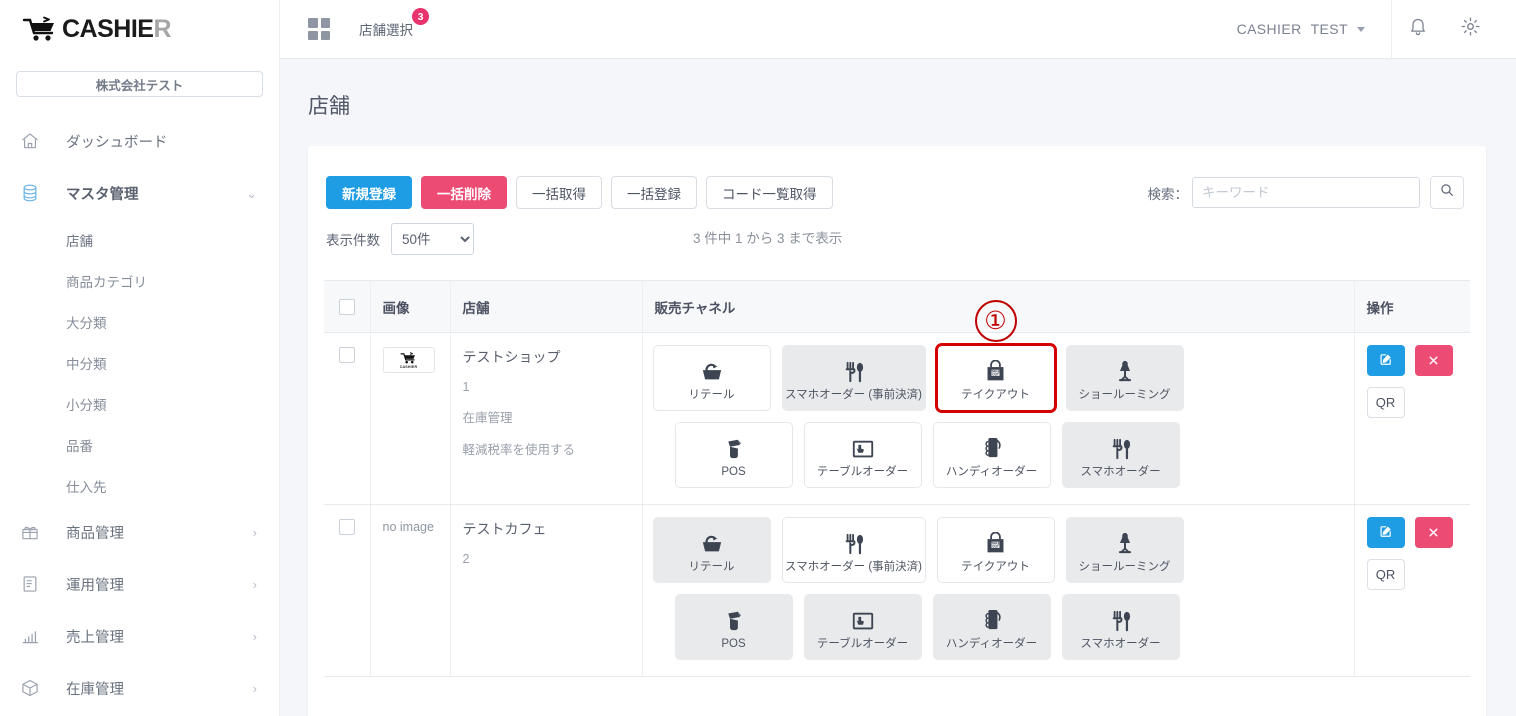  Describe the element at coordinates (117, 29) in the screenshot. I see `brand-name: CASHIER` at that location.